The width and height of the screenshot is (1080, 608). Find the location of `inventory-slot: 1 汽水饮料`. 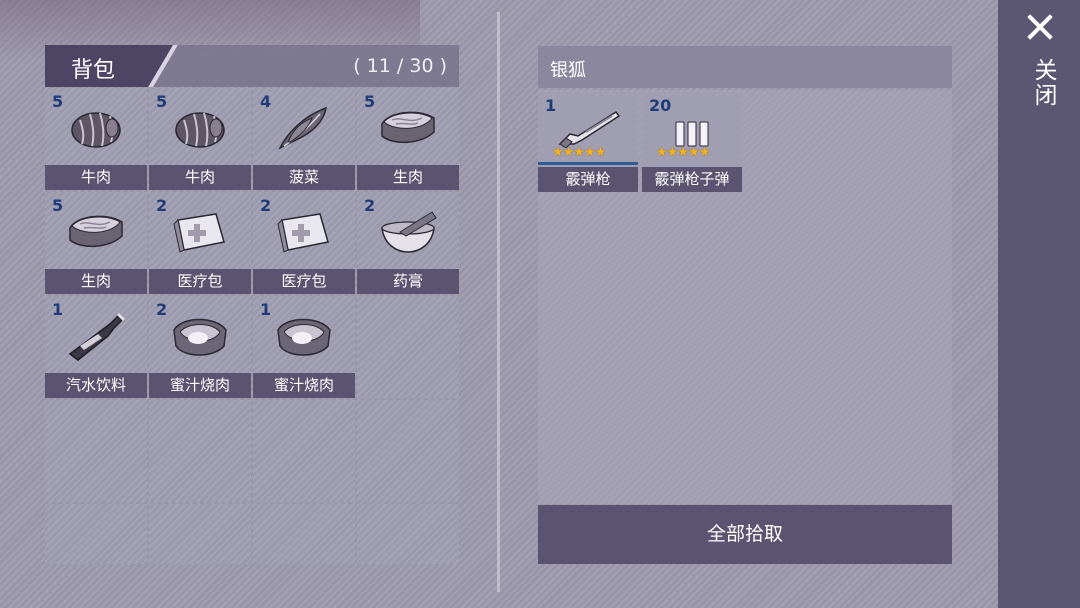

inventory-slot: 1 汽水饮料 is located at coordinates (96, 347).